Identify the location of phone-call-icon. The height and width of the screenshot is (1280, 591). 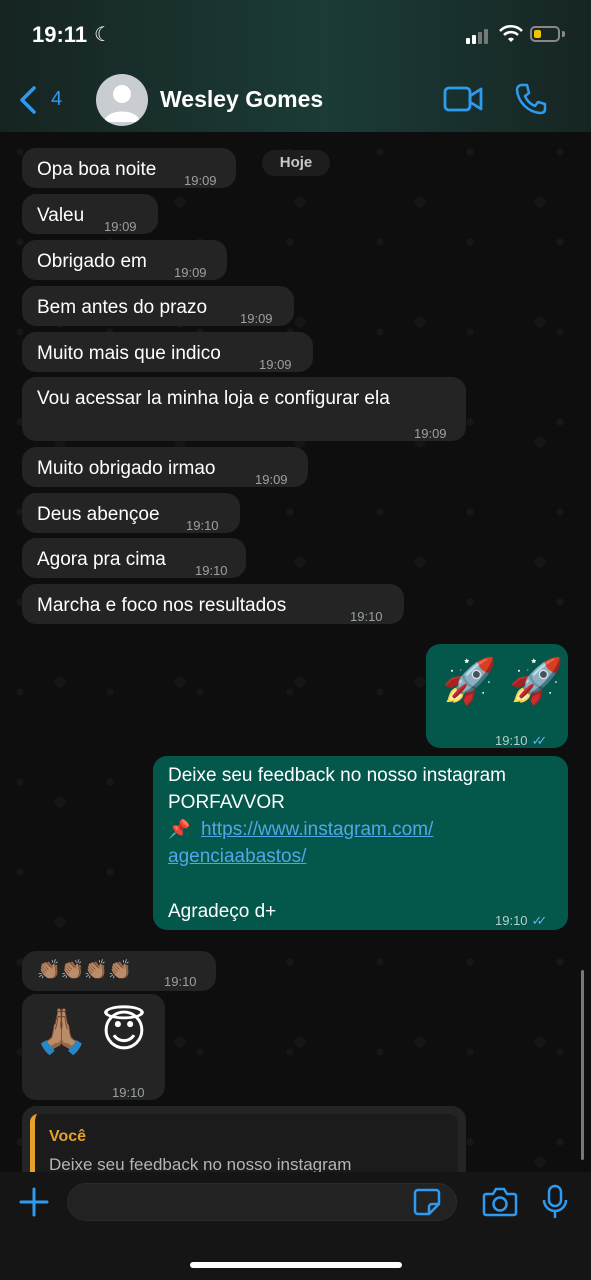
(531, 99).